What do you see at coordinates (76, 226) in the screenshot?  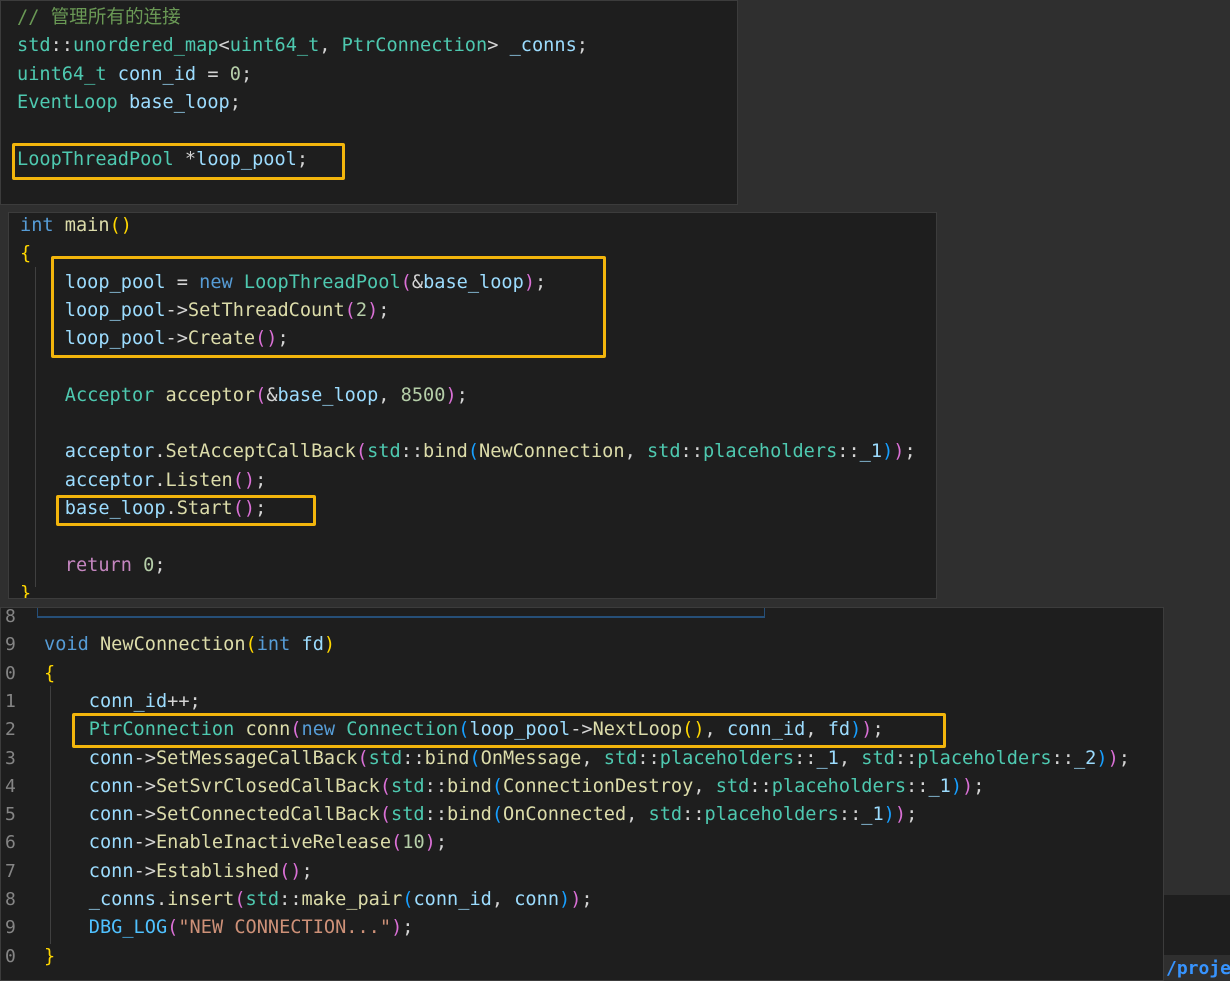 I see `code-line: int main()` at bounding box center [76, 226].